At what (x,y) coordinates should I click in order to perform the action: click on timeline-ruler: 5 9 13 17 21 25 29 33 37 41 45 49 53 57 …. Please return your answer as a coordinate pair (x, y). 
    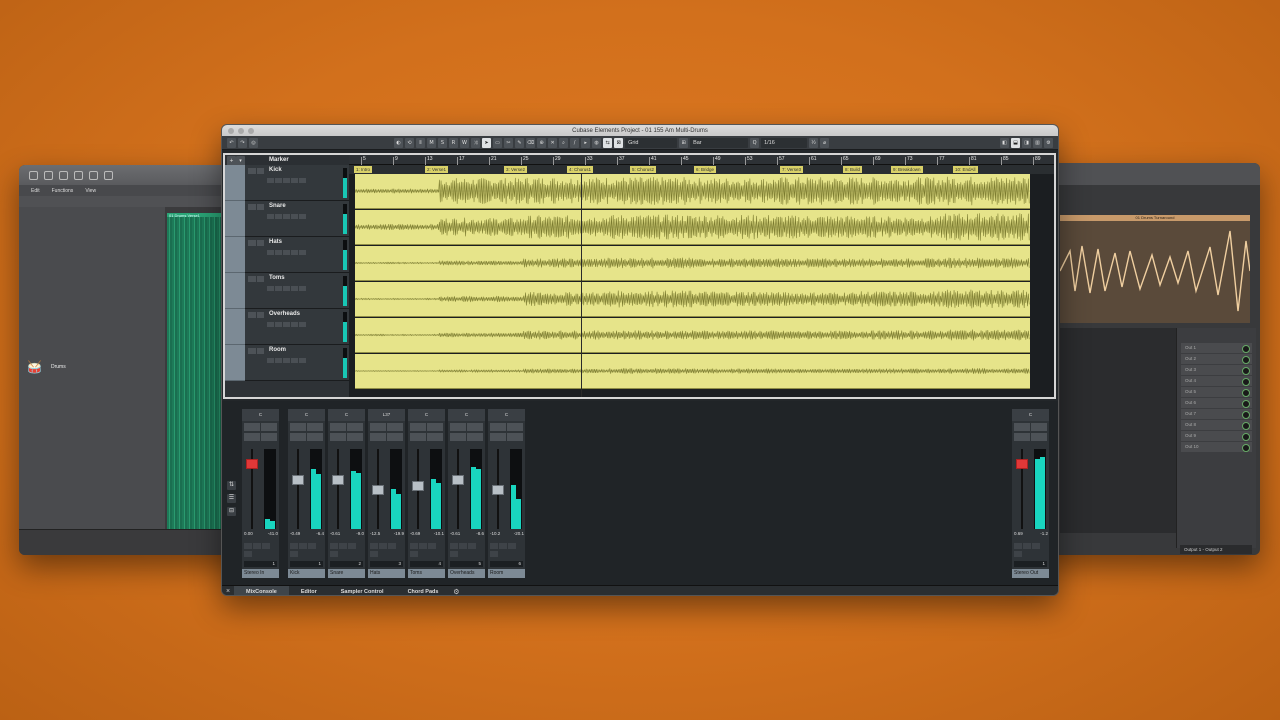
    Looking at the image, I should click on (701, 160).